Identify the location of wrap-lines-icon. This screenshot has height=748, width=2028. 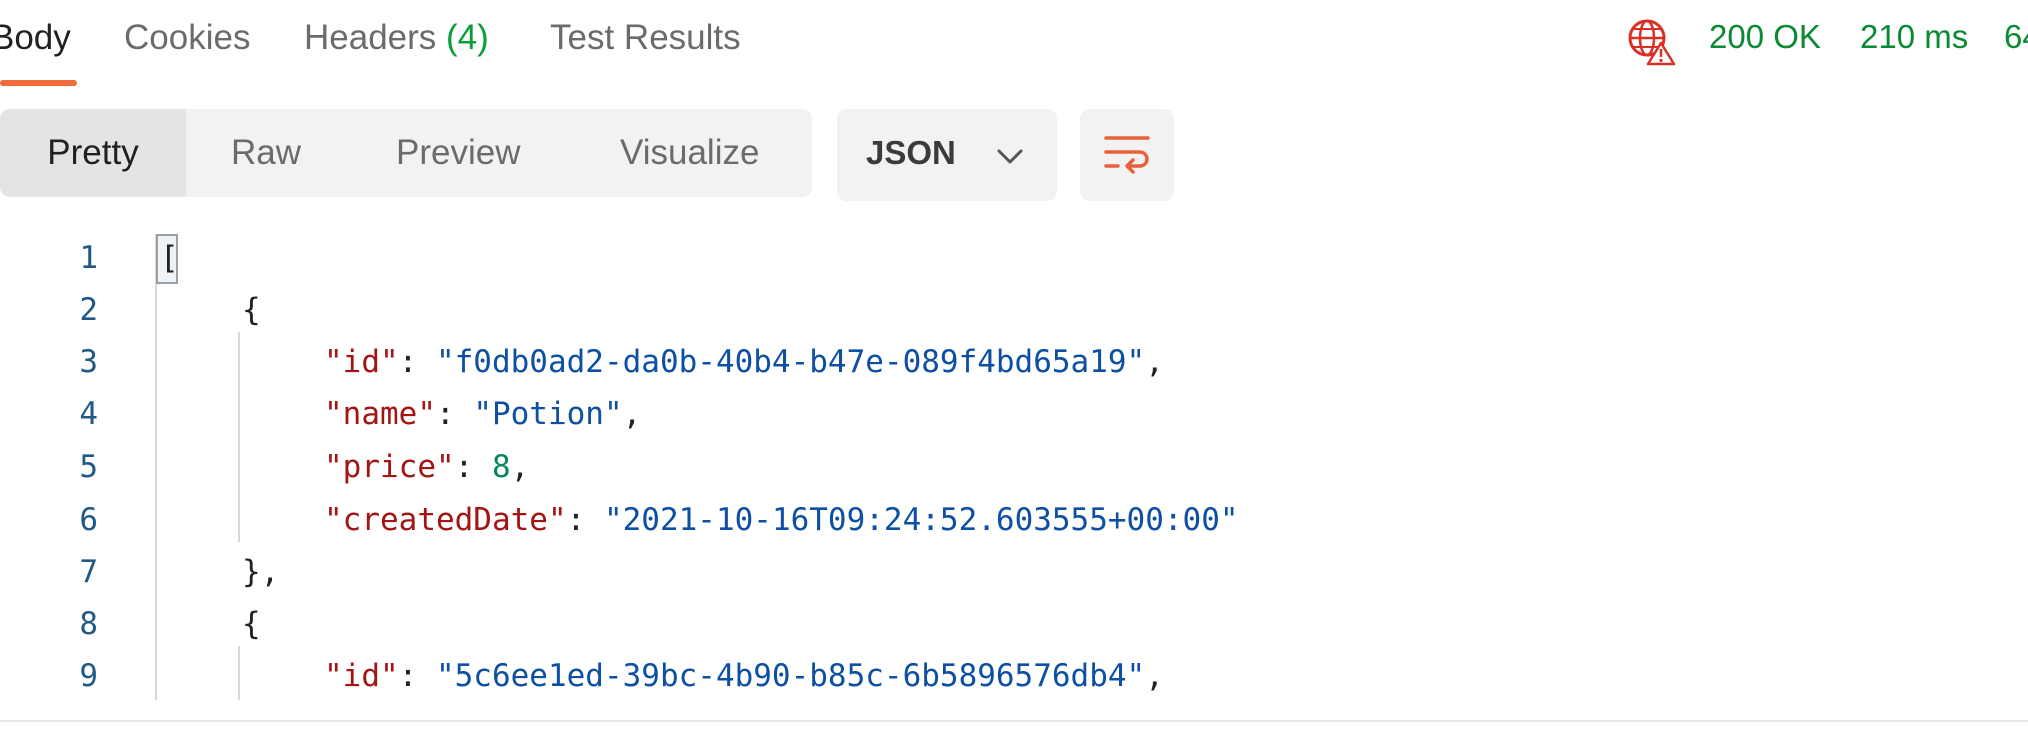
(1127, 155).